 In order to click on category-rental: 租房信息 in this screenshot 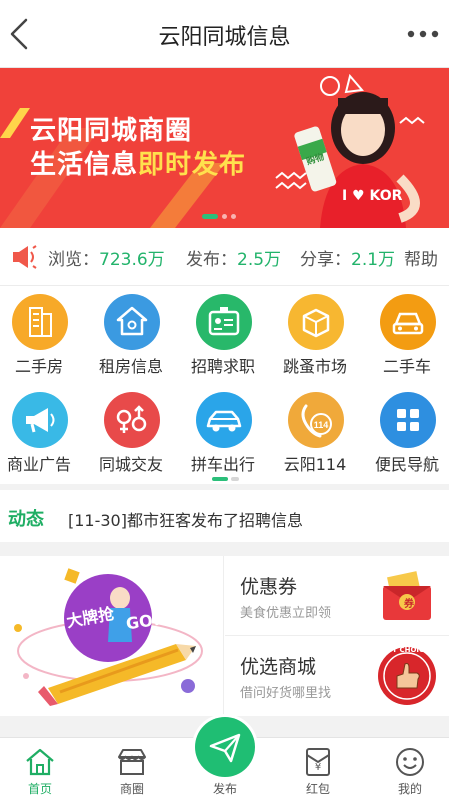, I will do `click(131, 333)`.